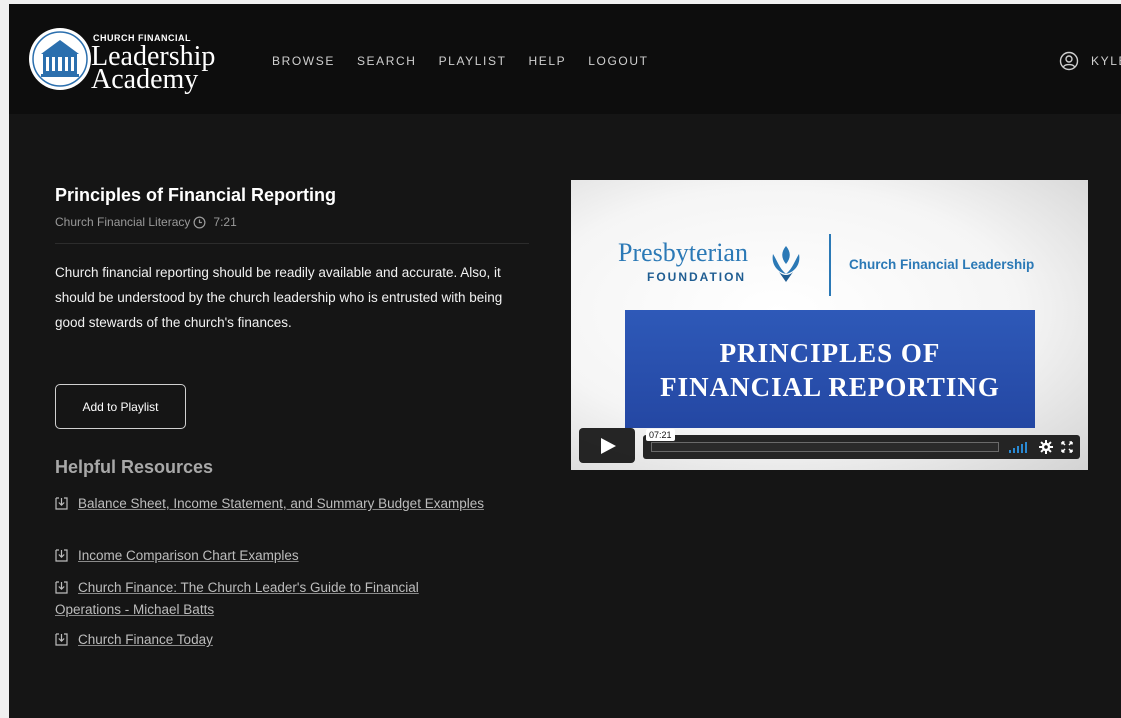  Describe the element at coordinates (145, 79) in the screenshot. I see `logo-line-2: Academy` at that location.